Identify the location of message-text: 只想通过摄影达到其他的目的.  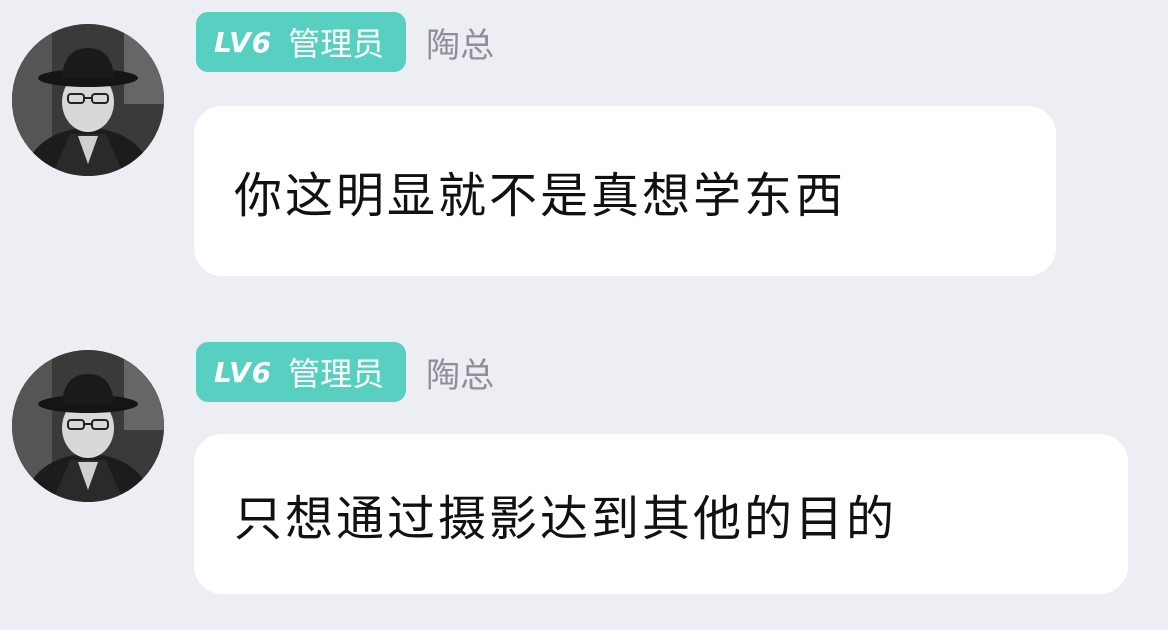
(566, 519).